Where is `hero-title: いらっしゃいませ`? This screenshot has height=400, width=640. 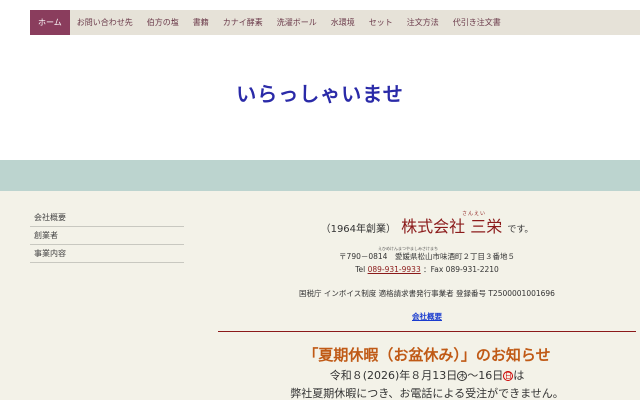 hero-title: いらっしゃいませ is located at coordinates (320, 94).